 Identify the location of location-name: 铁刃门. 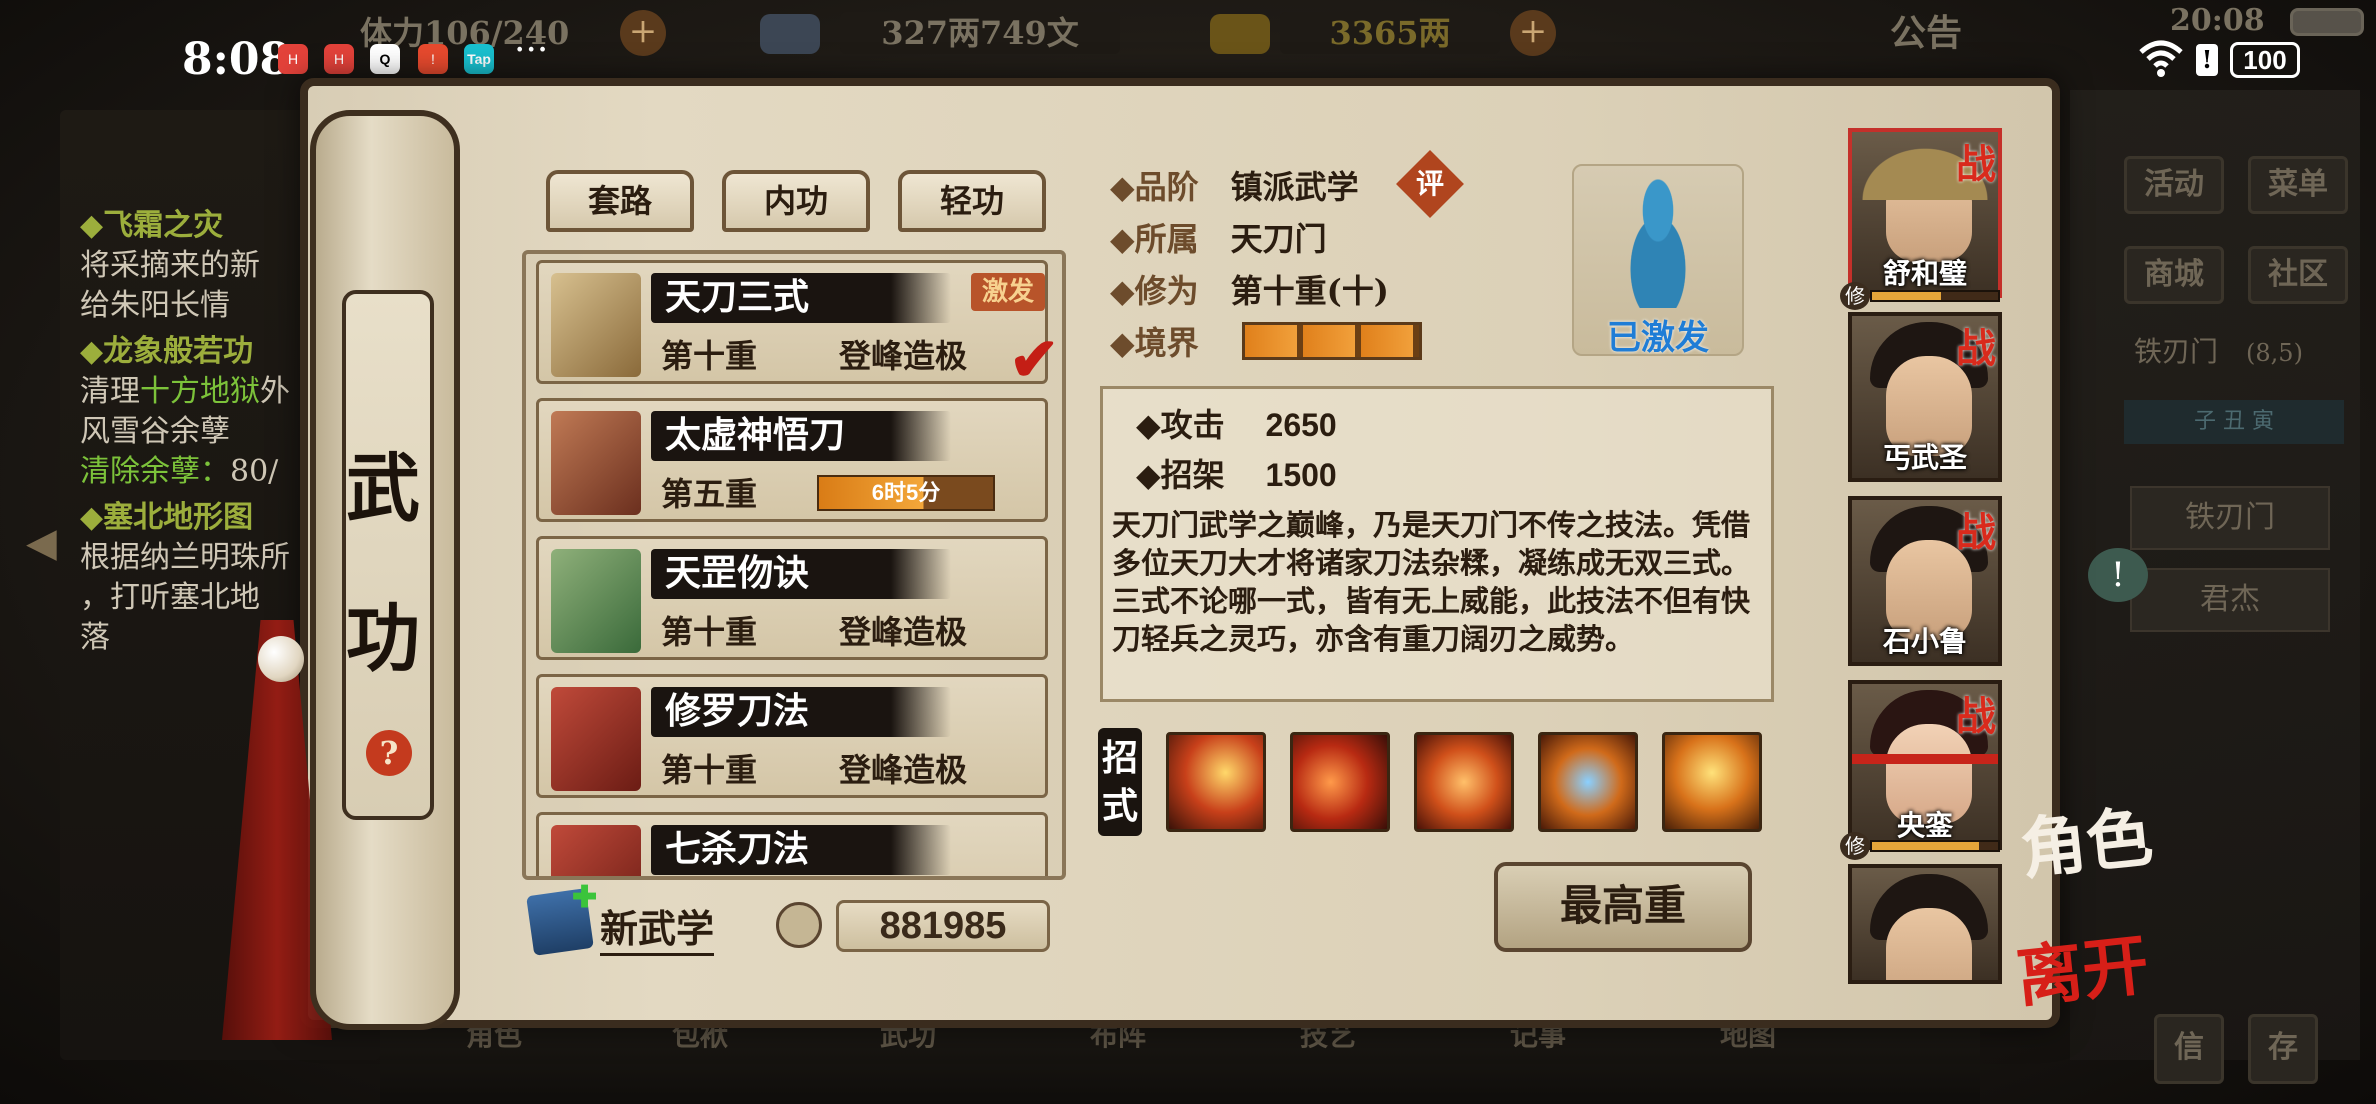
(2176, 351).